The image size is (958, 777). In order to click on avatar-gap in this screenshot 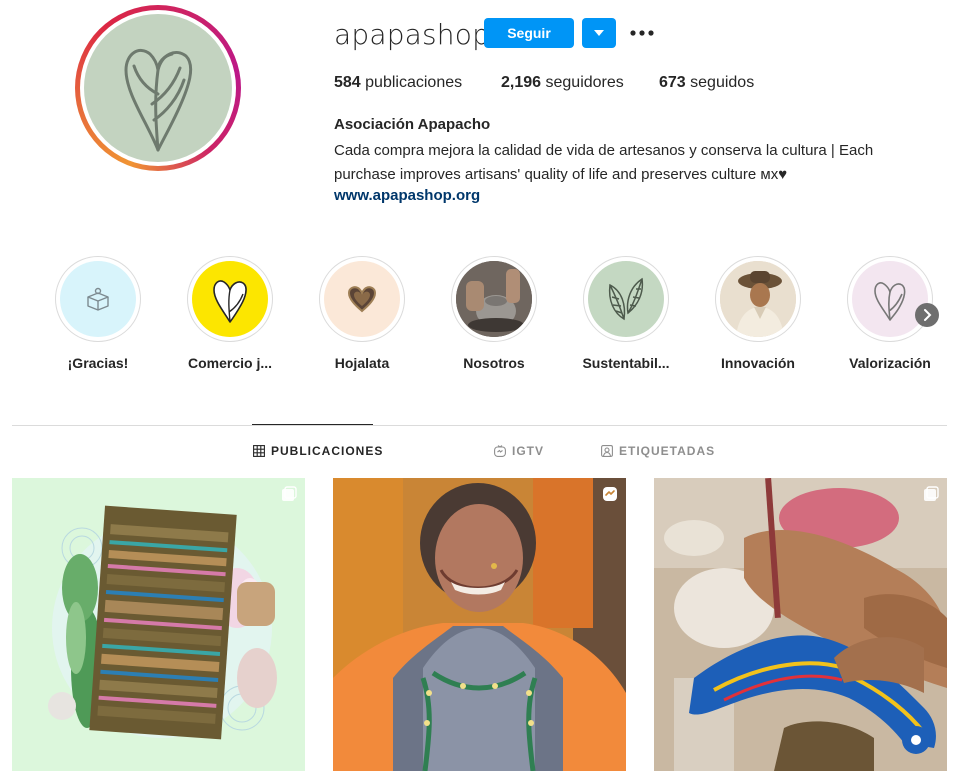, I will do `click(158, 88)`.